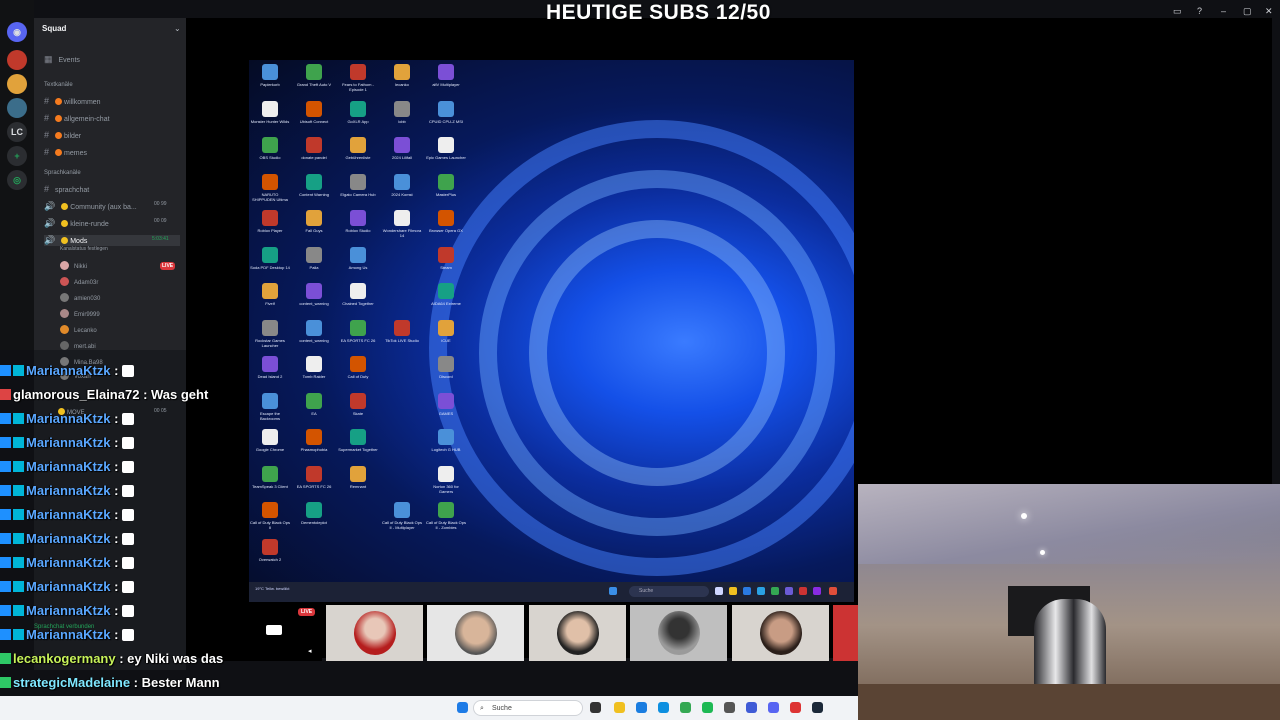 The width and height of the screenshot is (1280, 720). I want to click on desktop-icon: NARUTO SHIPPUDEN Ultima, so click(270, 187).